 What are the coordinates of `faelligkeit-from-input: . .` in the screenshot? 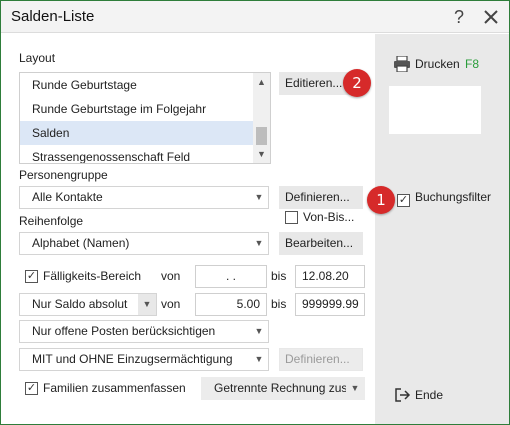 It's located at (231, 276).